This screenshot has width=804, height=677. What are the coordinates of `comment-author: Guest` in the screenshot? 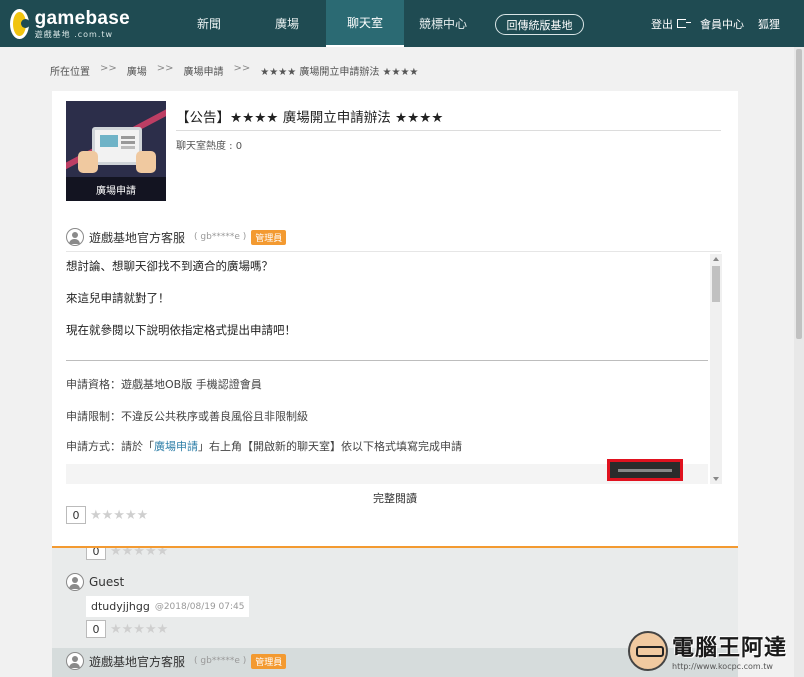 It's located at (95, 582).